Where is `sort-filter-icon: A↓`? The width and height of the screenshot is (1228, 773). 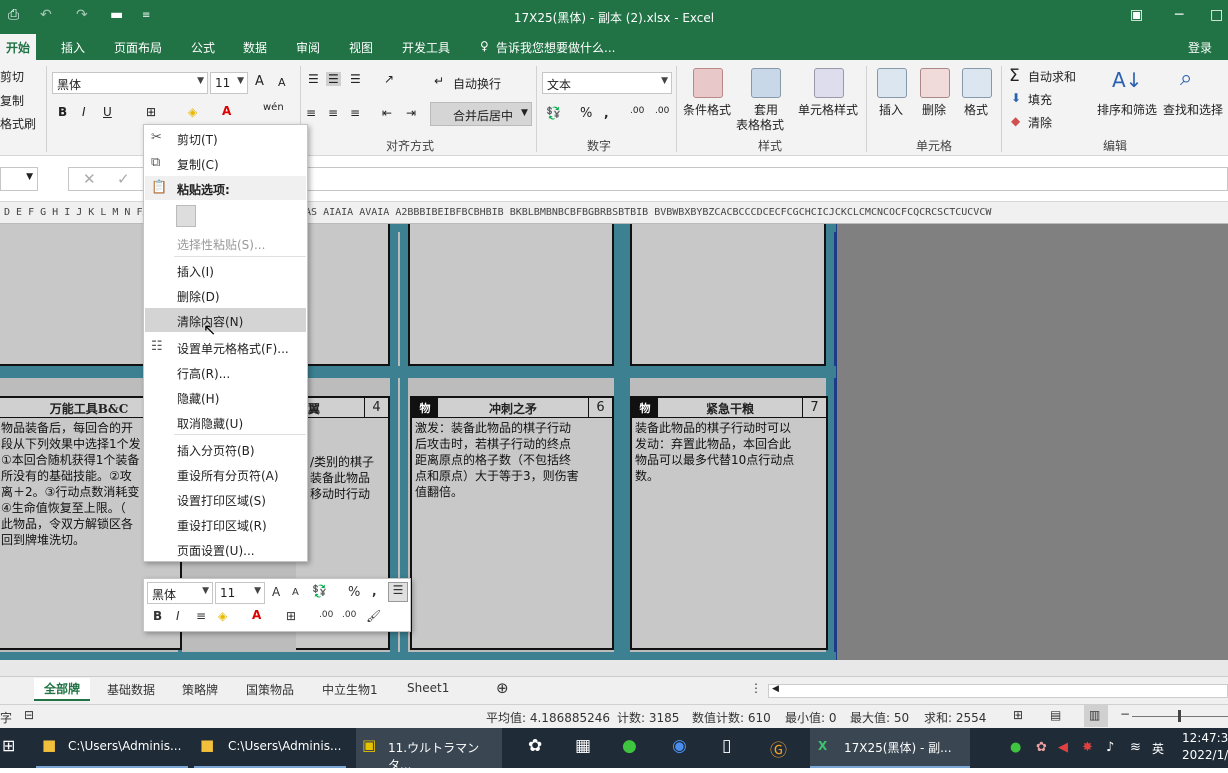
sort-filter-icon: A↓ is located at coordinates (1127, 80).